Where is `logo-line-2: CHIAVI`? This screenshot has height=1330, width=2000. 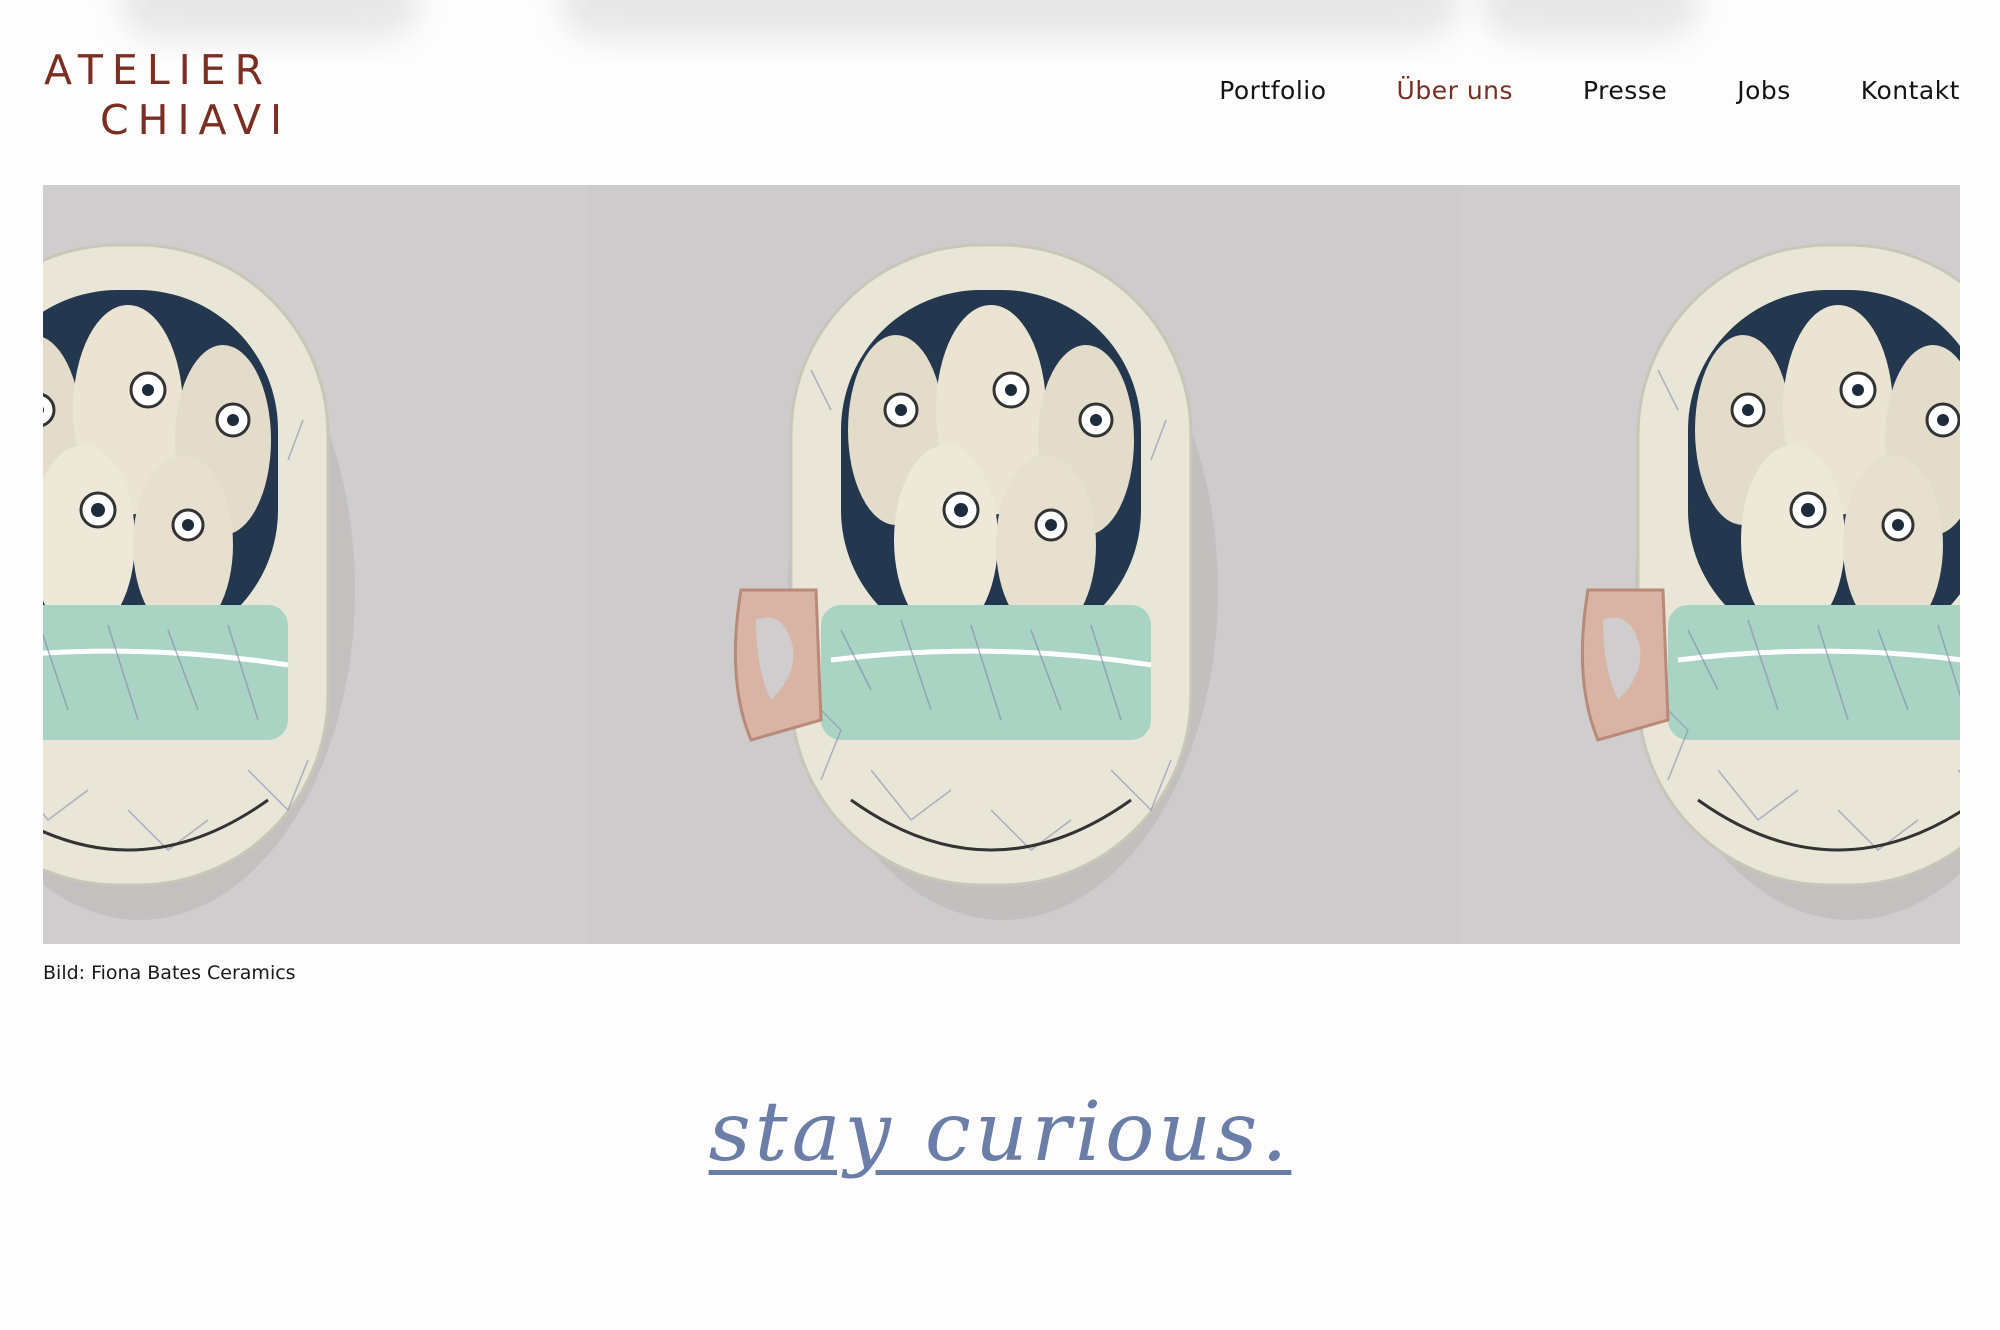
logo-line-2: CHIAVI is located at coordinates (196, 120).